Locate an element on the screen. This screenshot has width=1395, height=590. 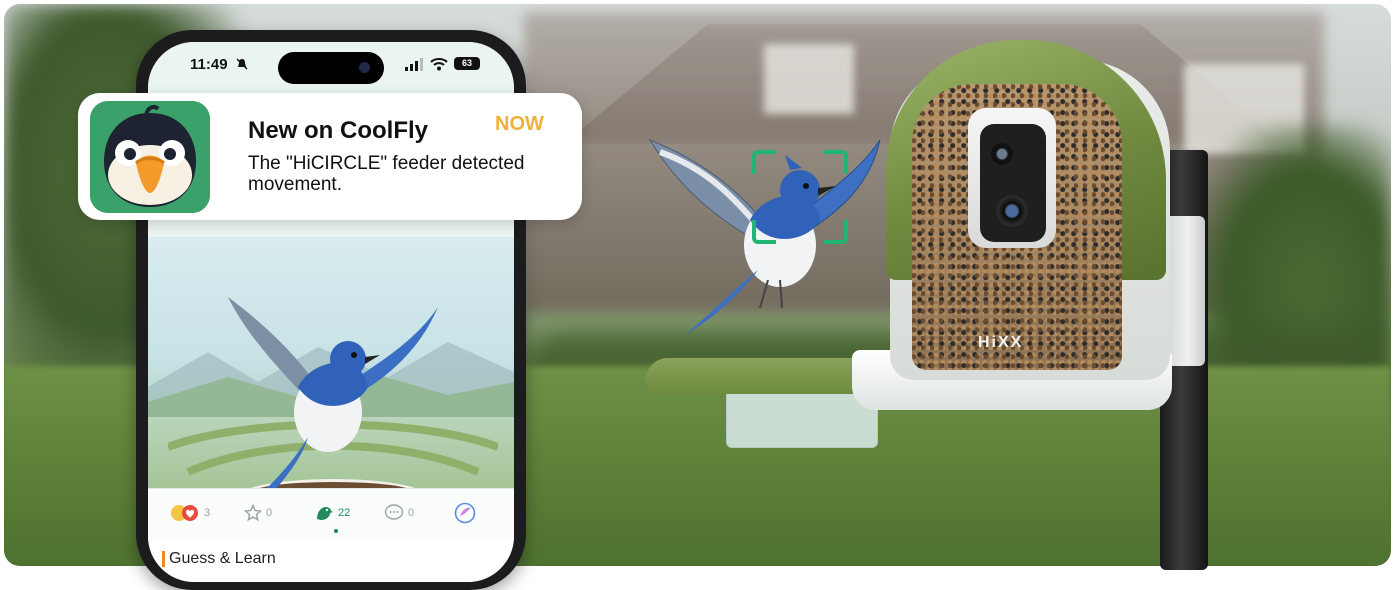
tab-reactions: 3 is located at coordinates (190, 513).